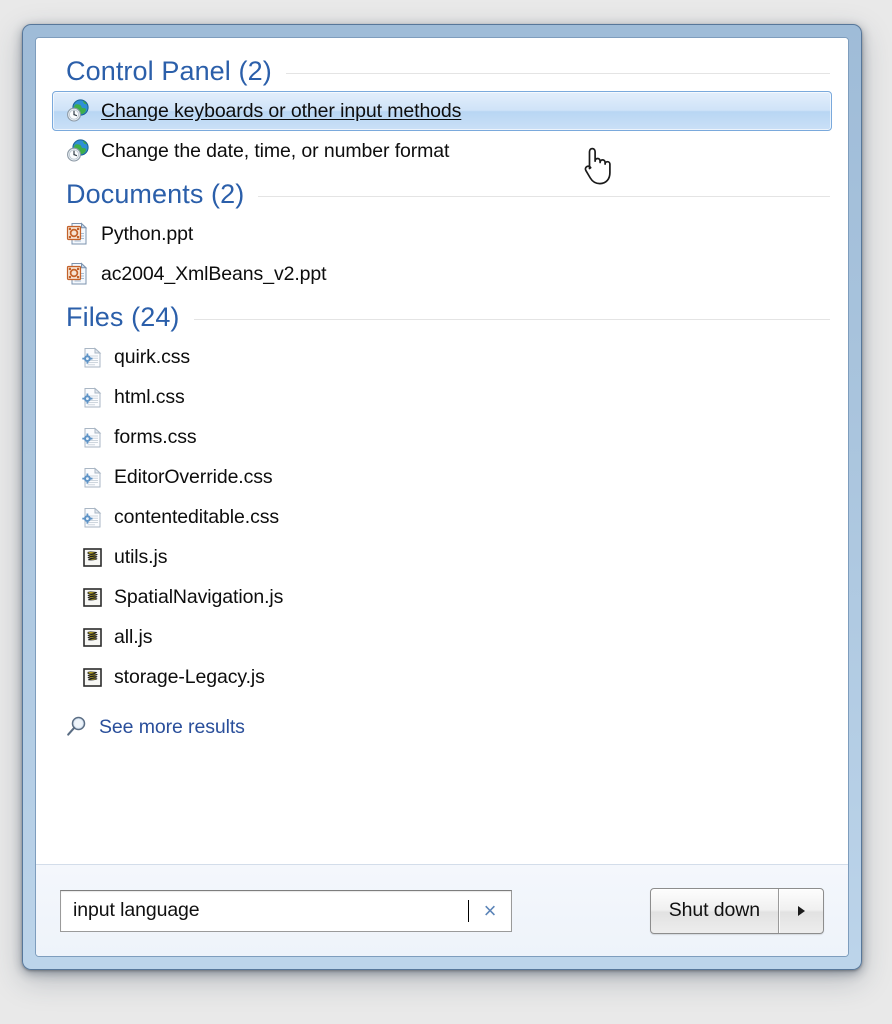  Describe the element at coordinates (149, 396) in the screenshot. I see `result-item-label: html.css` at that location.